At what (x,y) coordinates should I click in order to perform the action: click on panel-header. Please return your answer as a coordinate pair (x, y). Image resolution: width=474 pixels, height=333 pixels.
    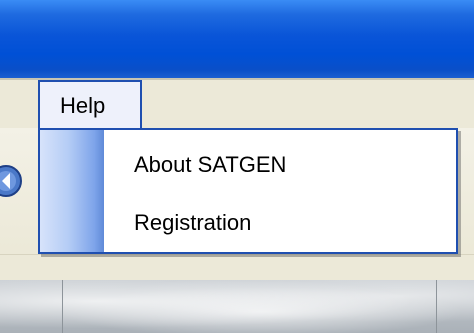
    Looking at the image, I should click on (237, 267).